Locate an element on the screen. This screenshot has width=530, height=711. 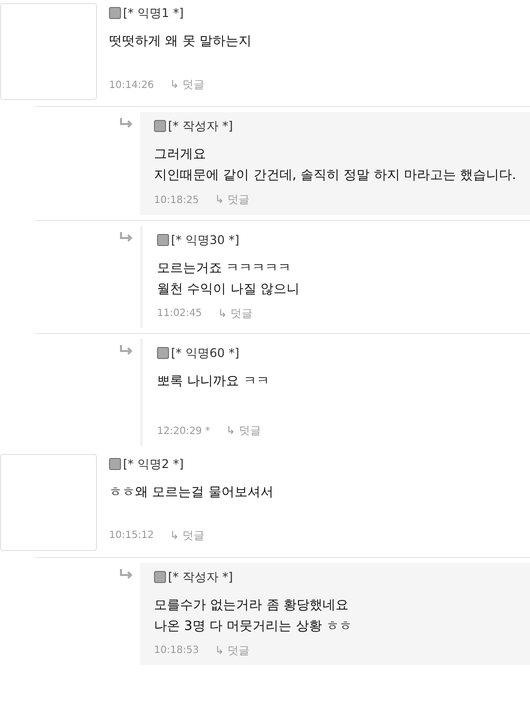
timestamp: 10:18:53 is located at coordinates (176, 651).